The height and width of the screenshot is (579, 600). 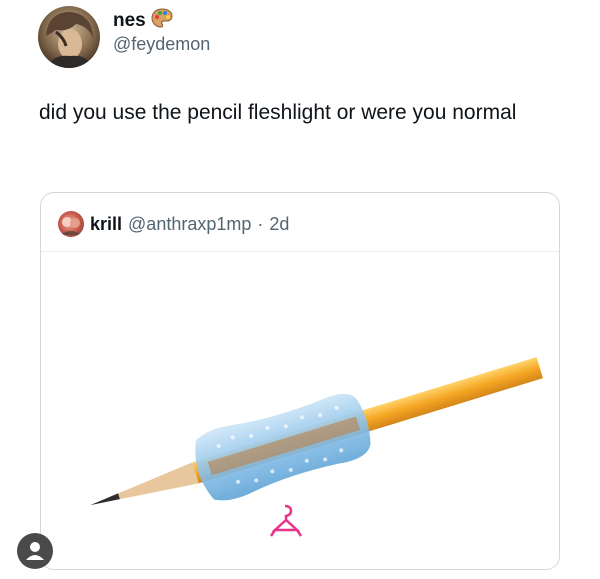 I want to click on quoted-author-name: krill, so click(x=106, y=224).